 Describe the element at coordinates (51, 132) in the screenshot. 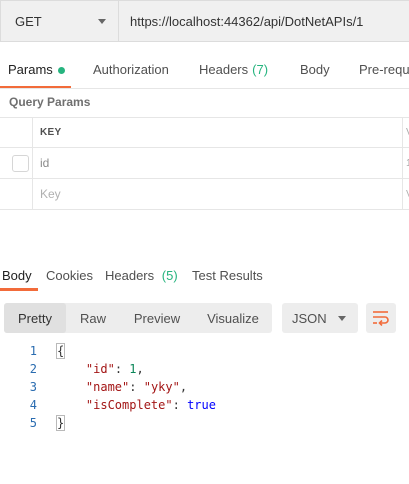

I see `key-column-header: KEY` at that location.